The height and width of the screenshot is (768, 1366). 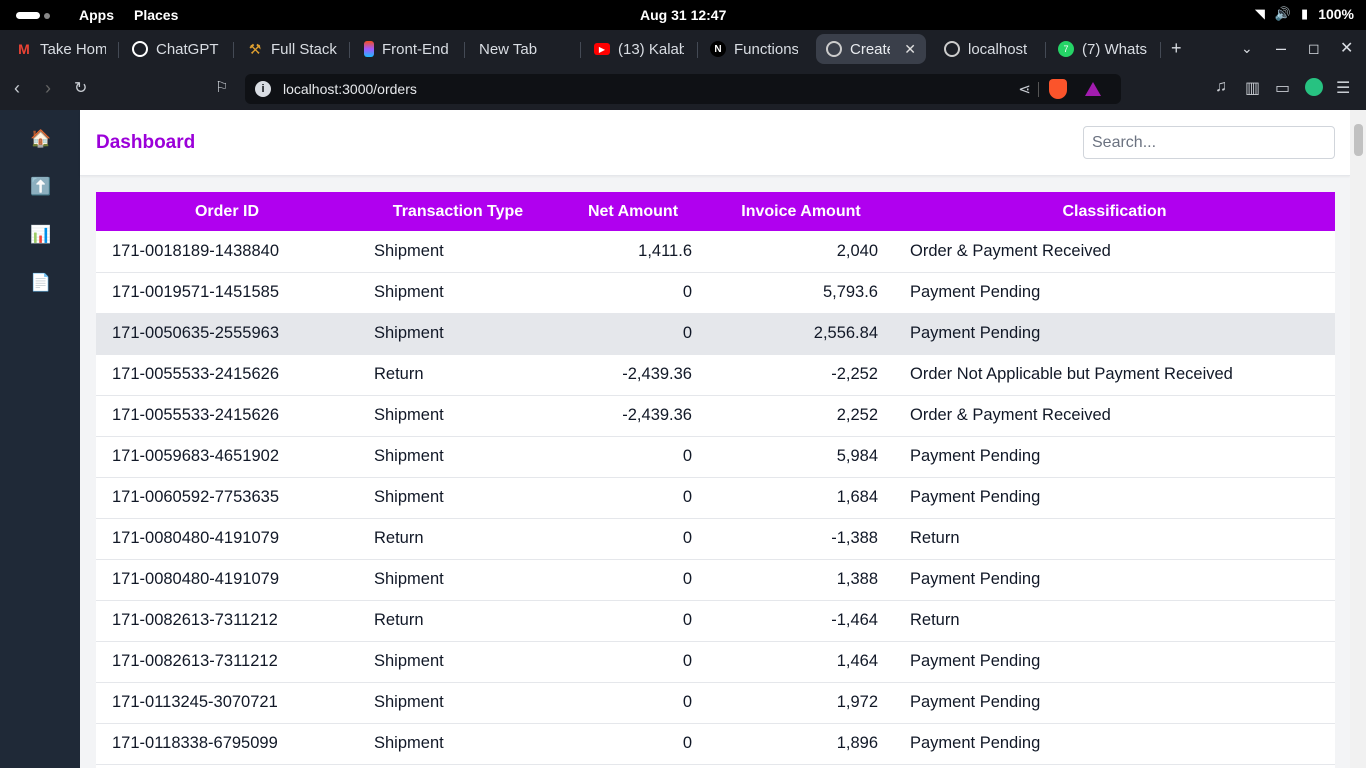 I want to click on table-row: 171-0082613-7311212 Return 0 -1,464 Return, so click(x=715, y=621).